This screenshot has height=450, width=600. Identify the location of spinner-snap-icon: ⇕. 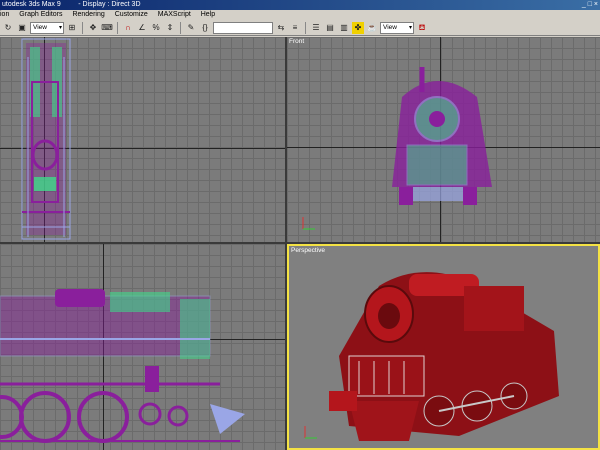
(170, 28).